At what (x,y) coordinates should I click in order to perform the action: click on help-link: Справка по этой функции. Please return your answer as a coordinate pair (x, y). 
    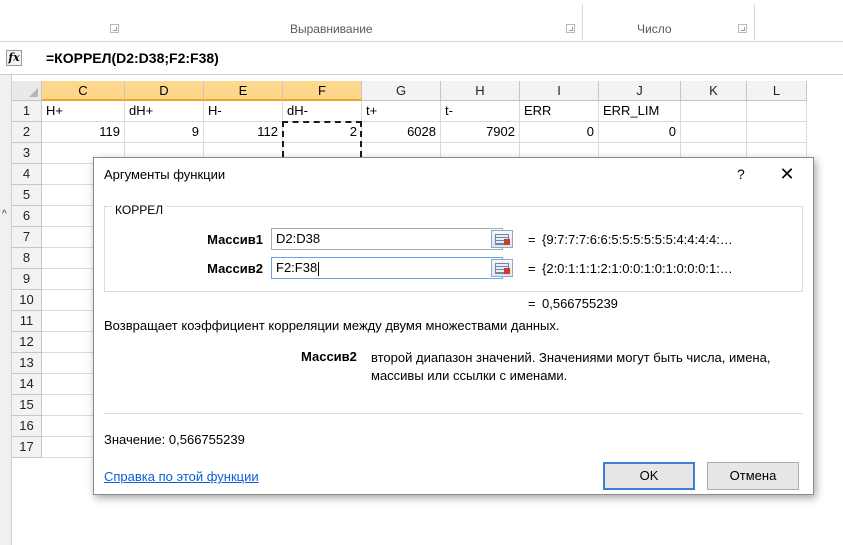
    Looking at the image, I should click on (181, 476).